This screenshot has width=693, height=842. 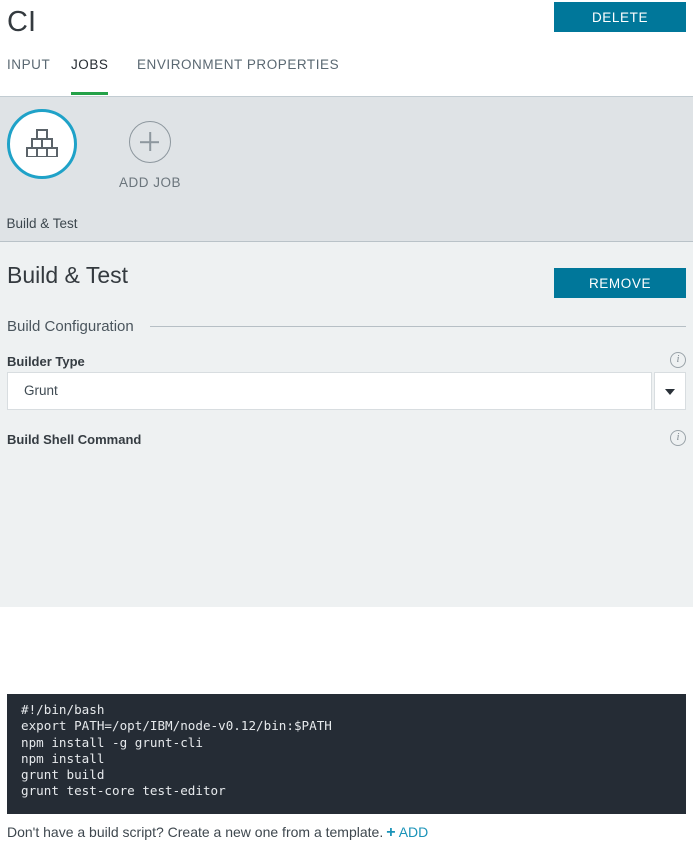 What do you see at coordinates (391, 832) in the screenshot?
I see `plus-icon: +` at bounding box center [391, 832].